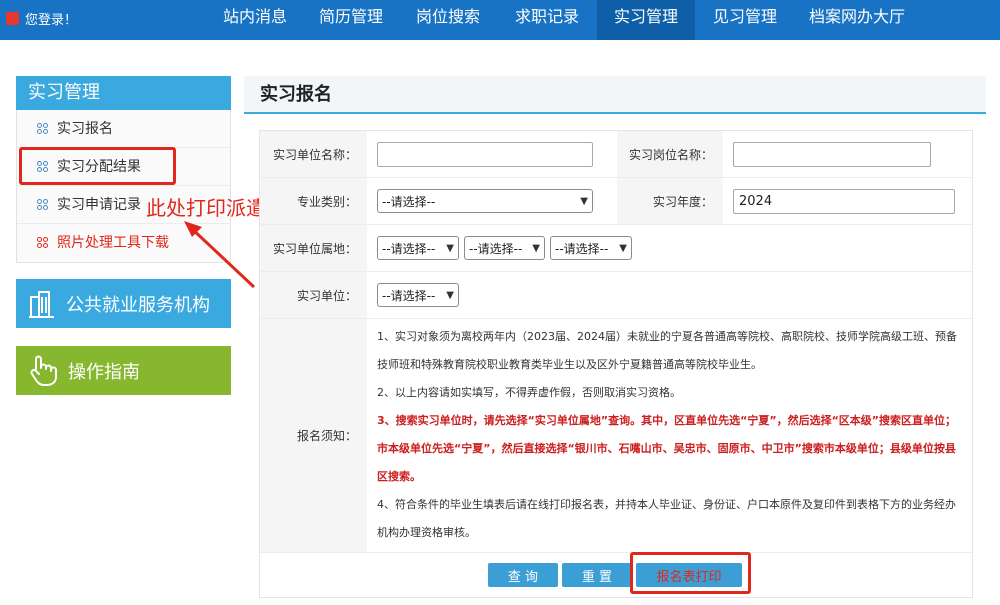  Describe the element at coordinates (99, 204) in the screenshot. I see `sidebar-item-label: 实习申请记录` at that location.